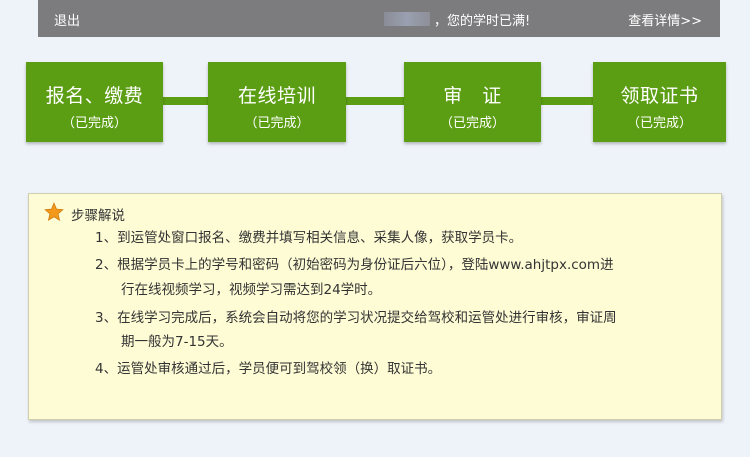 This screenshot has width=750, height=457. I want to click on step-title: 在线培训, so click(276, 96).